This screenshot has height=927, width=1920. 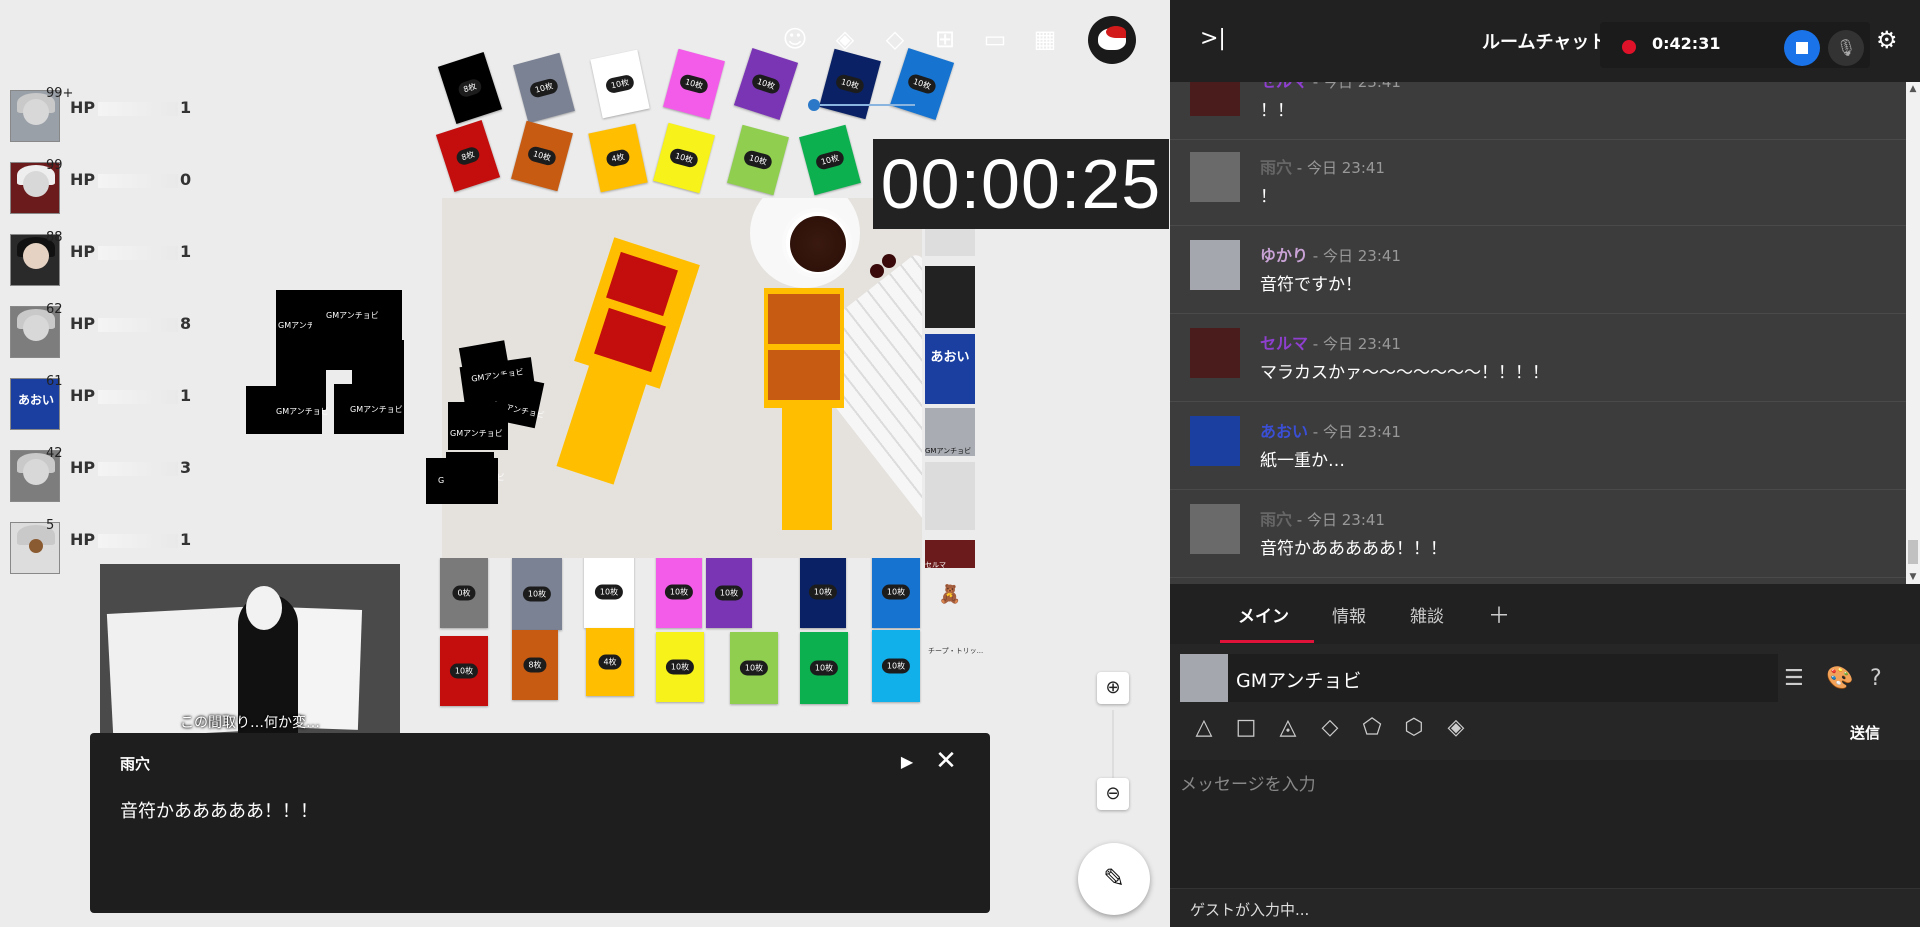 I want to click on d4-icon: △, so click(x=1204, y=728).